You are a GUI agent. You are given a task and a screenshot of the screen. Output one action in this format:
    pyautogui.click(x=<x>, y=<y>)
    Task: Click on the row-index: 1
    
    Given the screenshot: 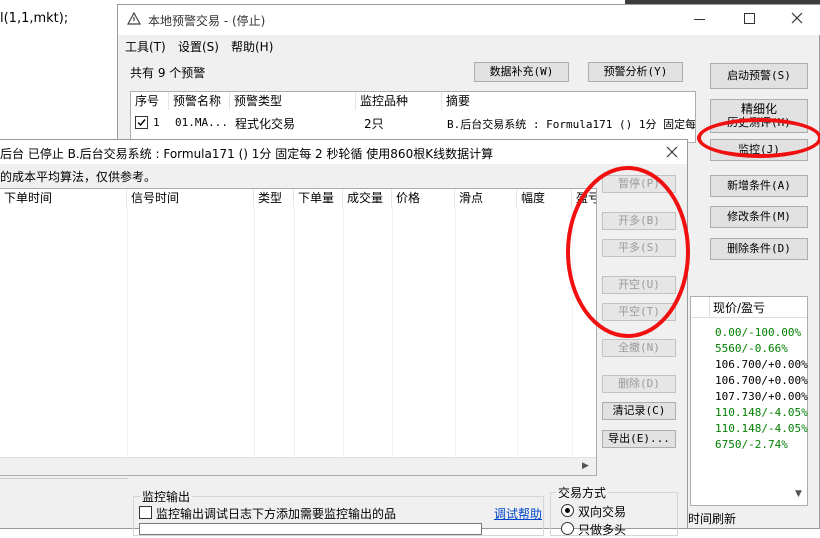 What is the action you would take?
    pyautogui.click(x=156, y=122)
    